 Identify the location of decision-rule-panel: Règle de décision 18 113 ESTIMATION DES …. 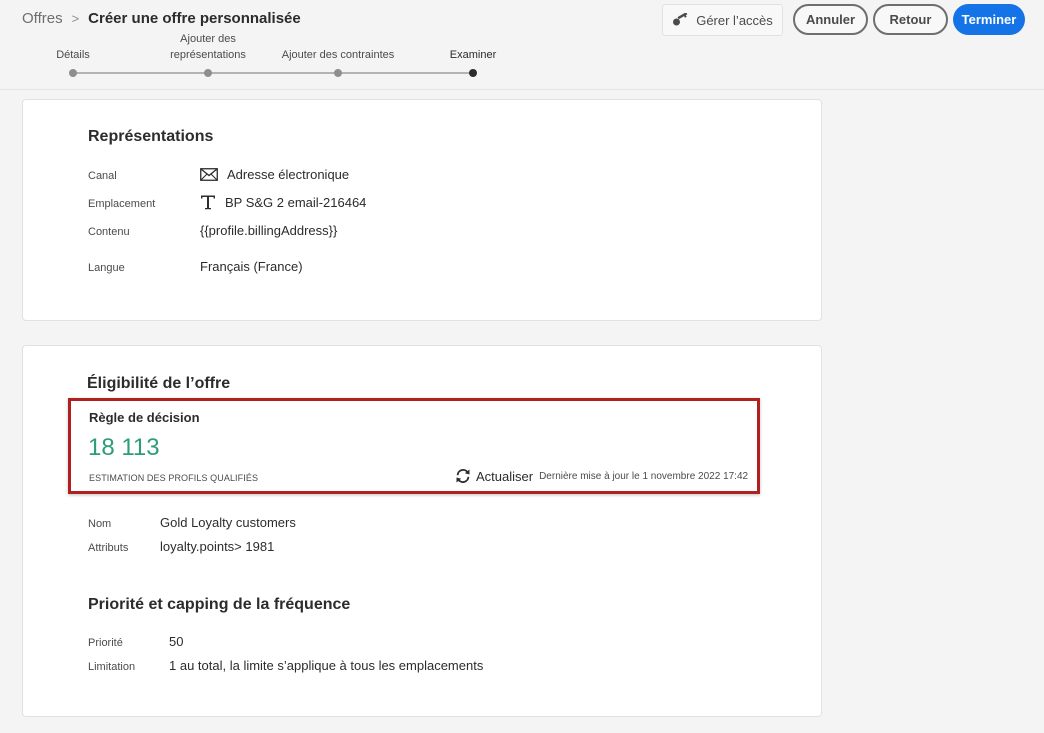
(414, 446).